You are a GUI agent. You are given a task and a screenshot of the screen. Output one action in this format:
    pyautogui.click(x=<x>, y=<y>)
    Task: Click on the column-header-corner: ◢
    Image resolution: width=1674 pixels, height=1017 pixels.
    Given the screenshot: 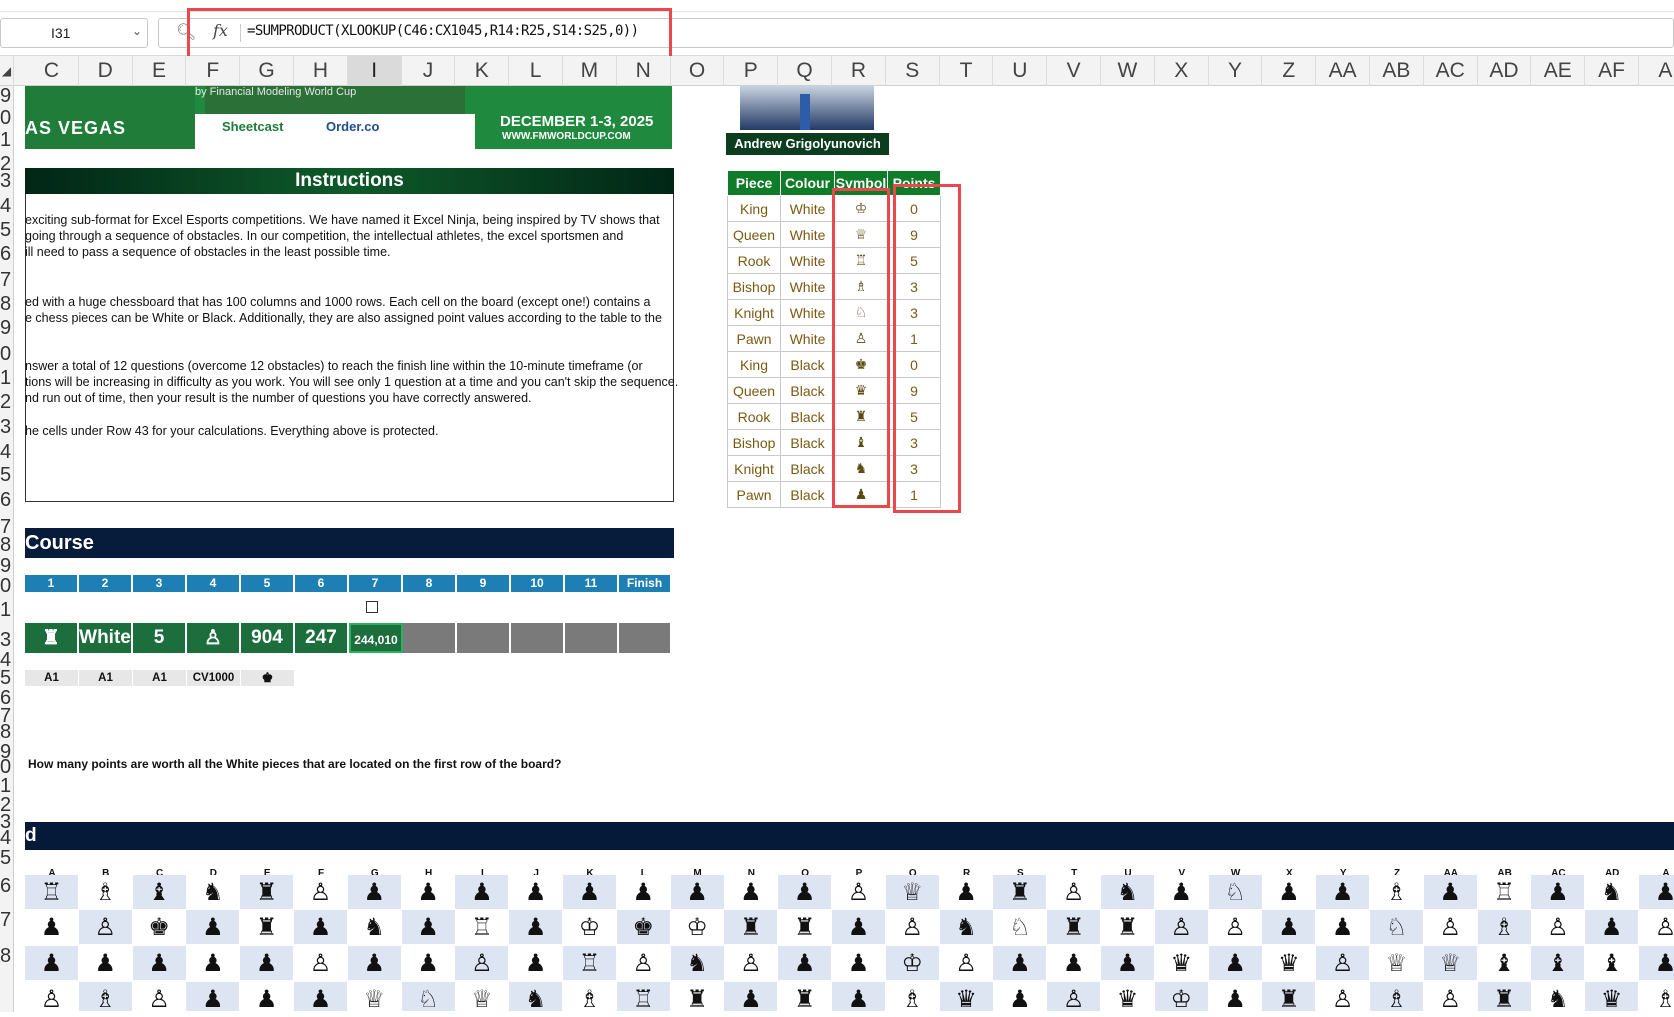 What is the action you would take?
    pyautogui.click(x=7, y=71)
    